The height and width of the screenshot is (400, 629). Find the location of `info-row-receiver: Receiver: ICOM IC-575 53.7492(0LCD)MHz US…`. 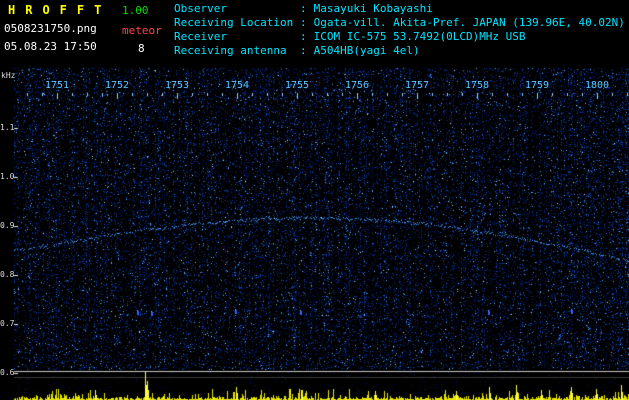

info-row-receiver: Receiver: ICOM IC-575 53.7492(0LCD)MHz US… is located at coordinates (399, 37).